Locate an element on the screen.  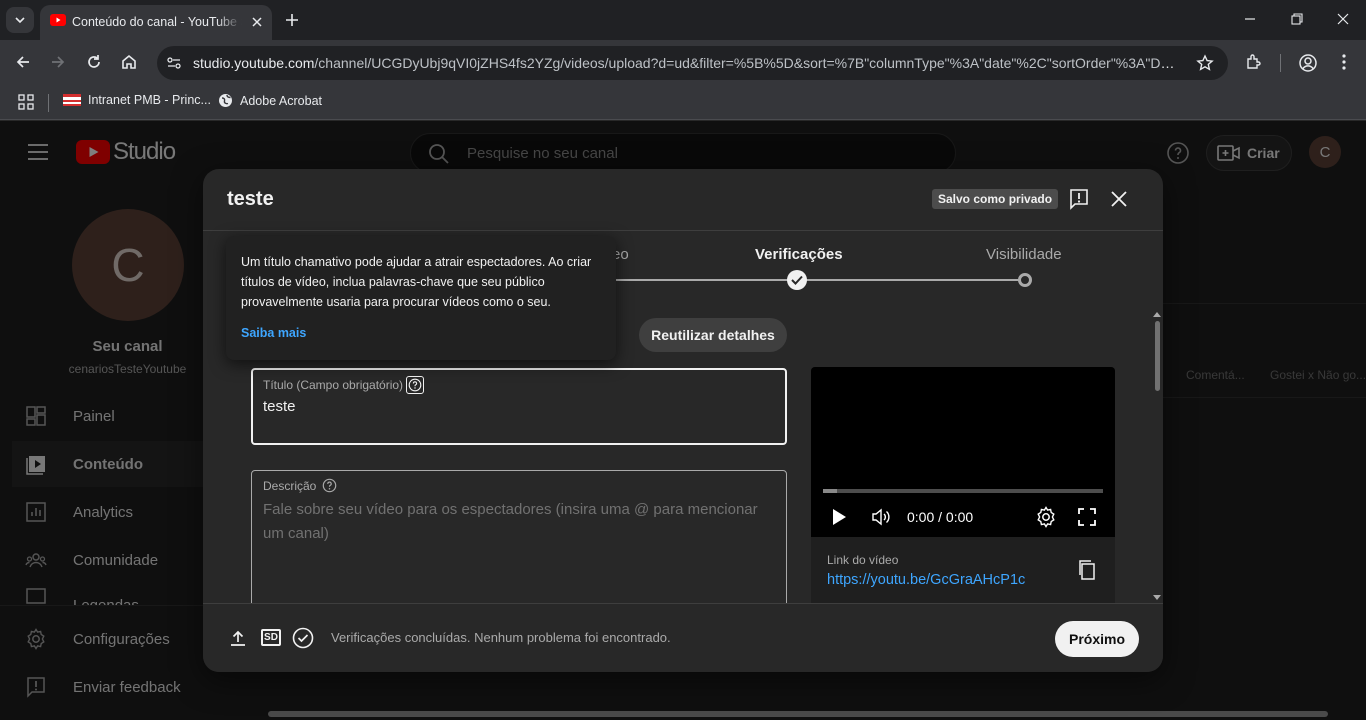
browser-menu-icon is located at coordinates (1344, 62).